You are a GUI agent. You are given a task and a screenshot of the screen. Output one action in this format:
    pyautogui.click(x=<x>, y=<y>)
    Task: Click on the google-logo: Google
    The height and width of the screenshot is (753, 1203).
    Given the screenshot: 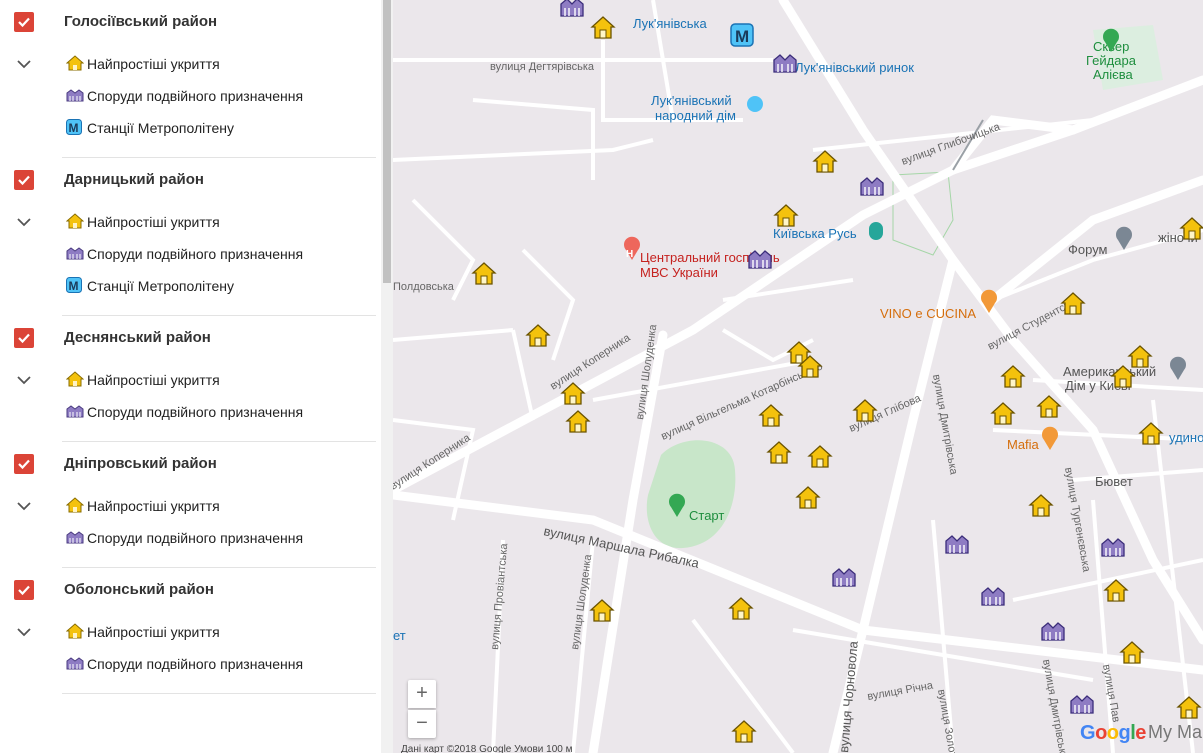 What is the action you would take?
    pyautogui.click(x=1113, y=733)
    